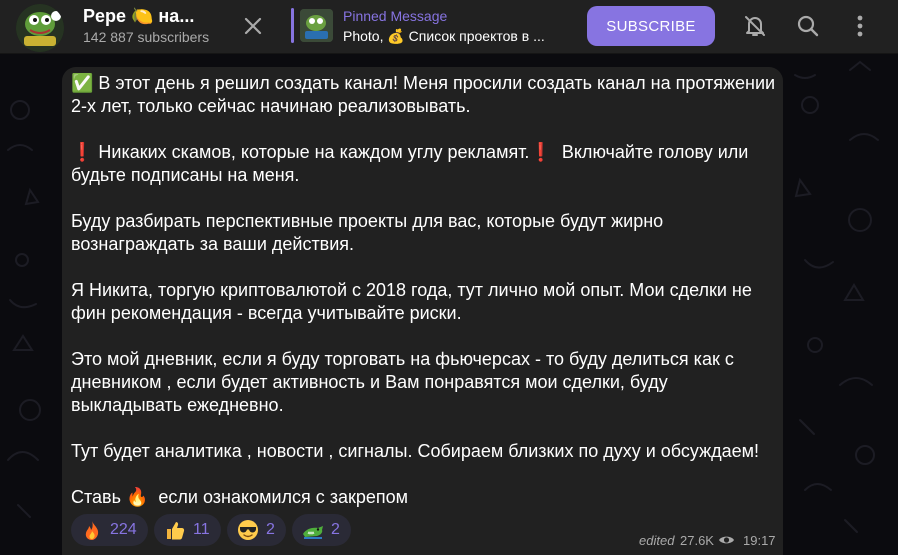 Image resolution: width=898 pixels, height=555 pixels. Describe the element at coordinates (123, 529) in the screenshot. I see `reaction-count: 224` at that location.